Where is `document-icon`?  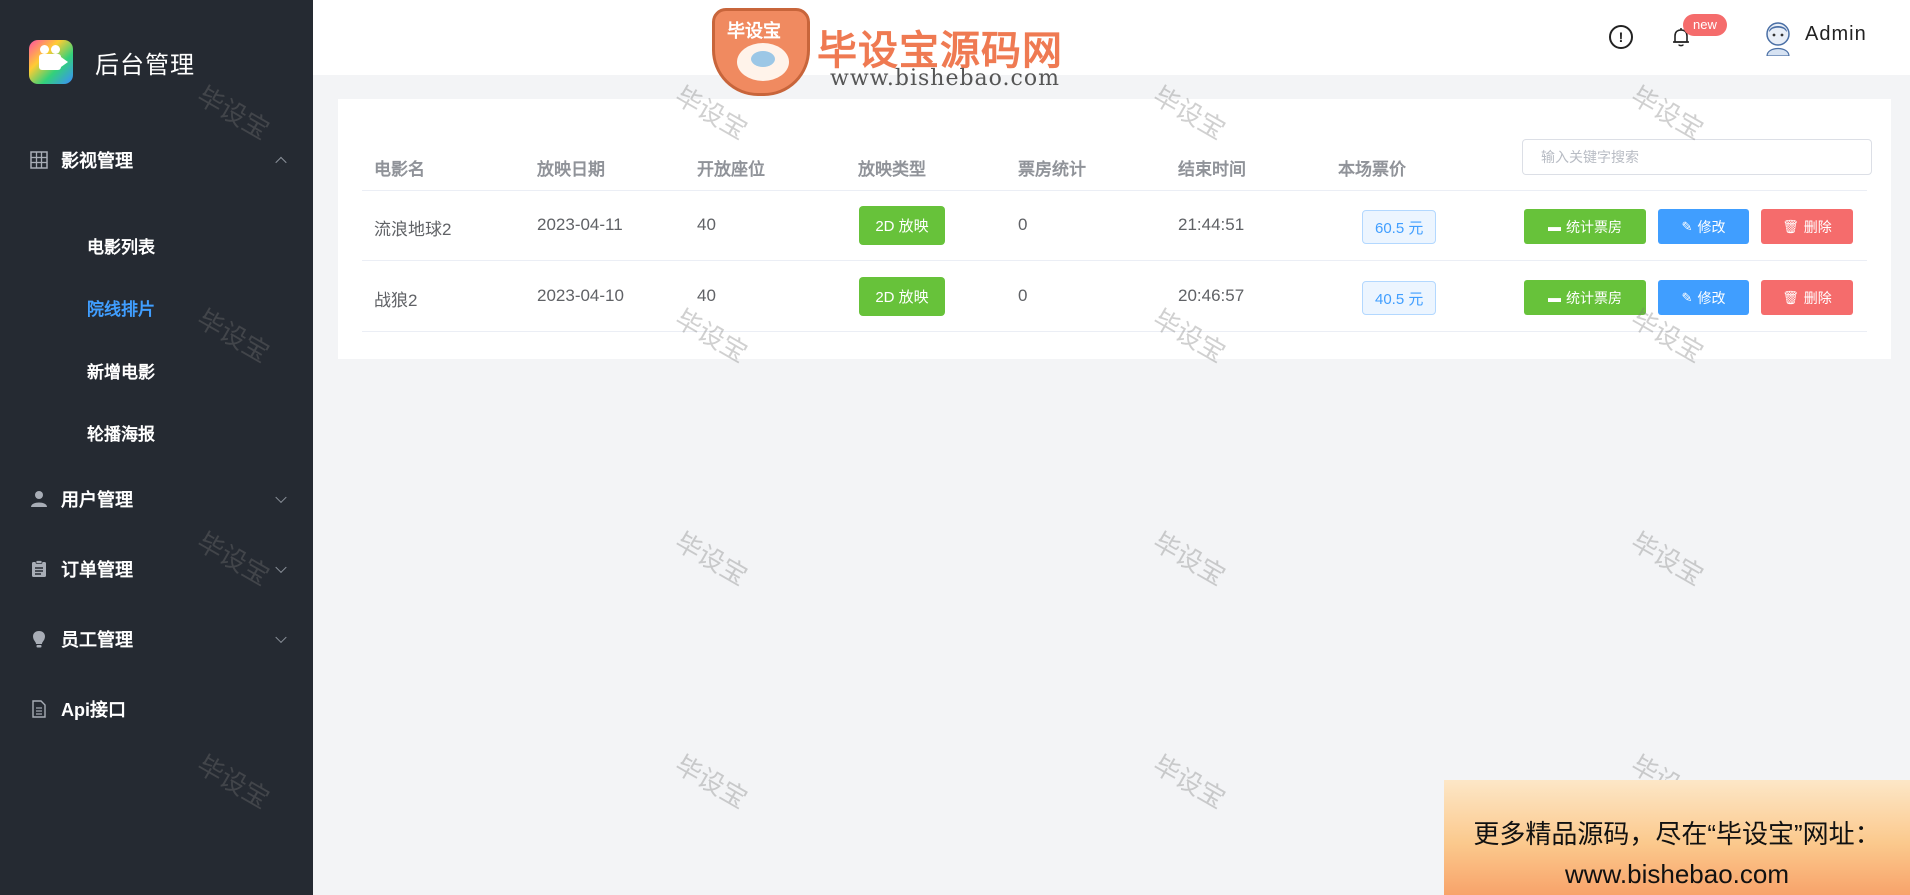 document-icon is located at coordinates (39, 709).